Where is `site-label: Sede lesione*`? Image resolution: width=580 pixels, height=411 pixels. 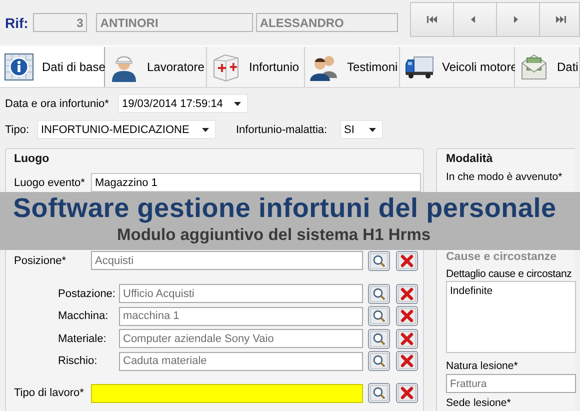
site-label: Sede lesione* is located at coordinates (479, 403).